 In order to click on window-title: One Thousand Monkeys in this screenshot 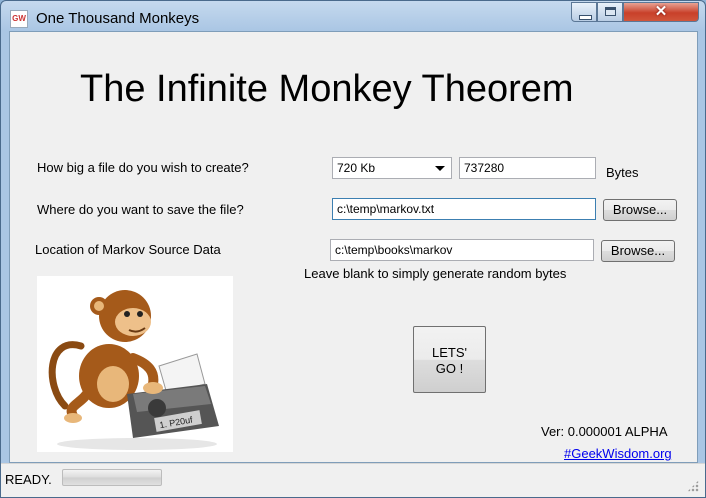, I will do `click(118, 18)`.